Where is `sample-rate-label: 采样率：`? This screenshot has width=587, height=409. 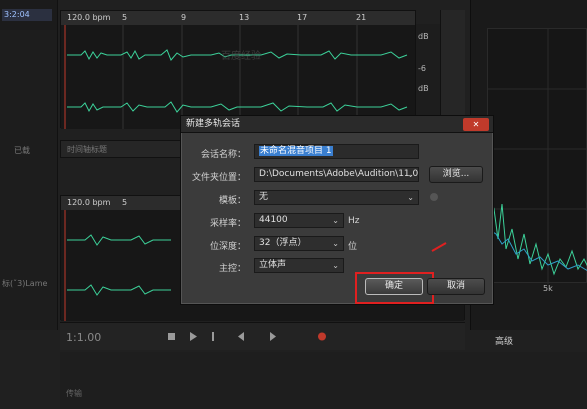 sample-rate-label: 采样率： is located at coordinates (227, 224).